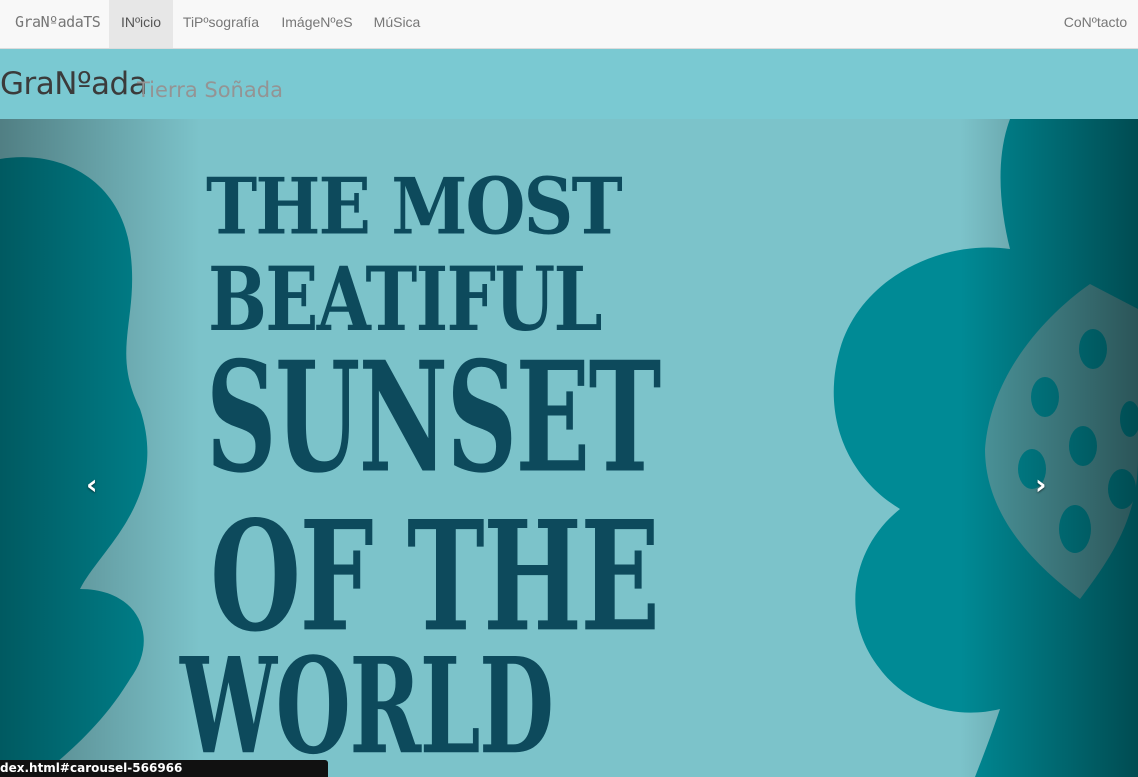 The height and width of the screenshot is (777, 1138). I want to click on page-subtitle: Tierra Soñada, so click(210, 90).